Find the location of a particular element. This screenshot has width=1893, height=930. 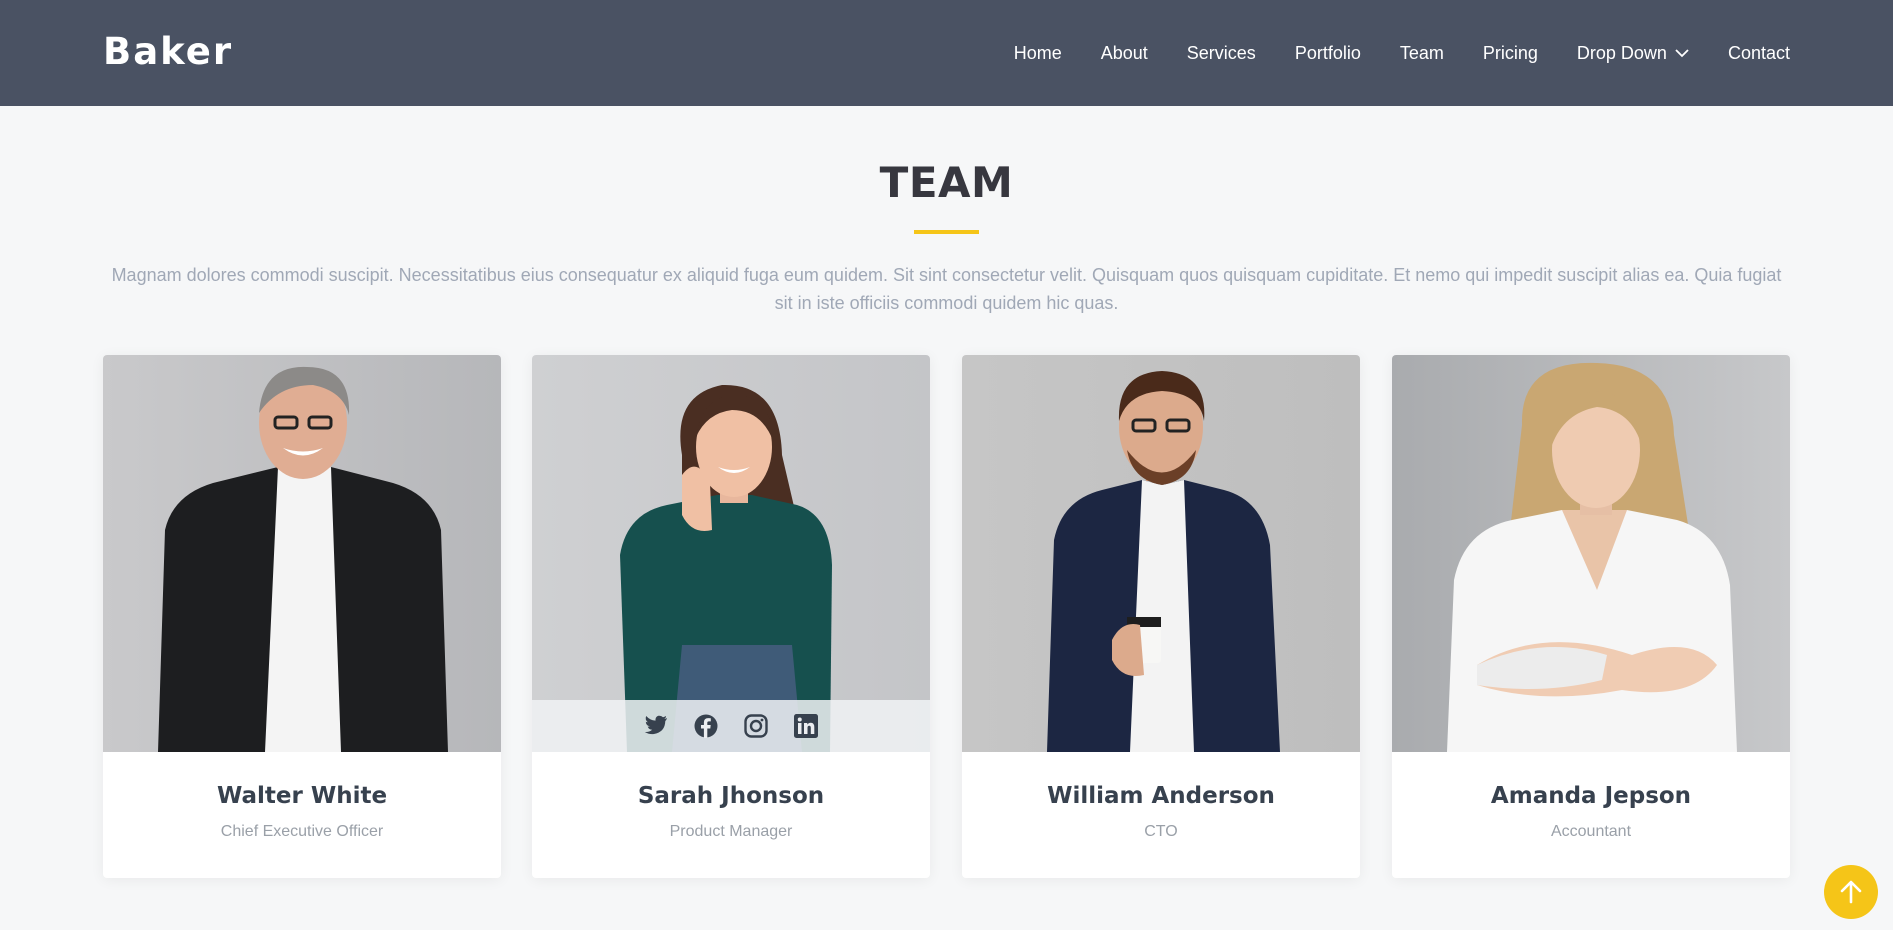

back-to-top-button is located at coordinates (1851, 892).